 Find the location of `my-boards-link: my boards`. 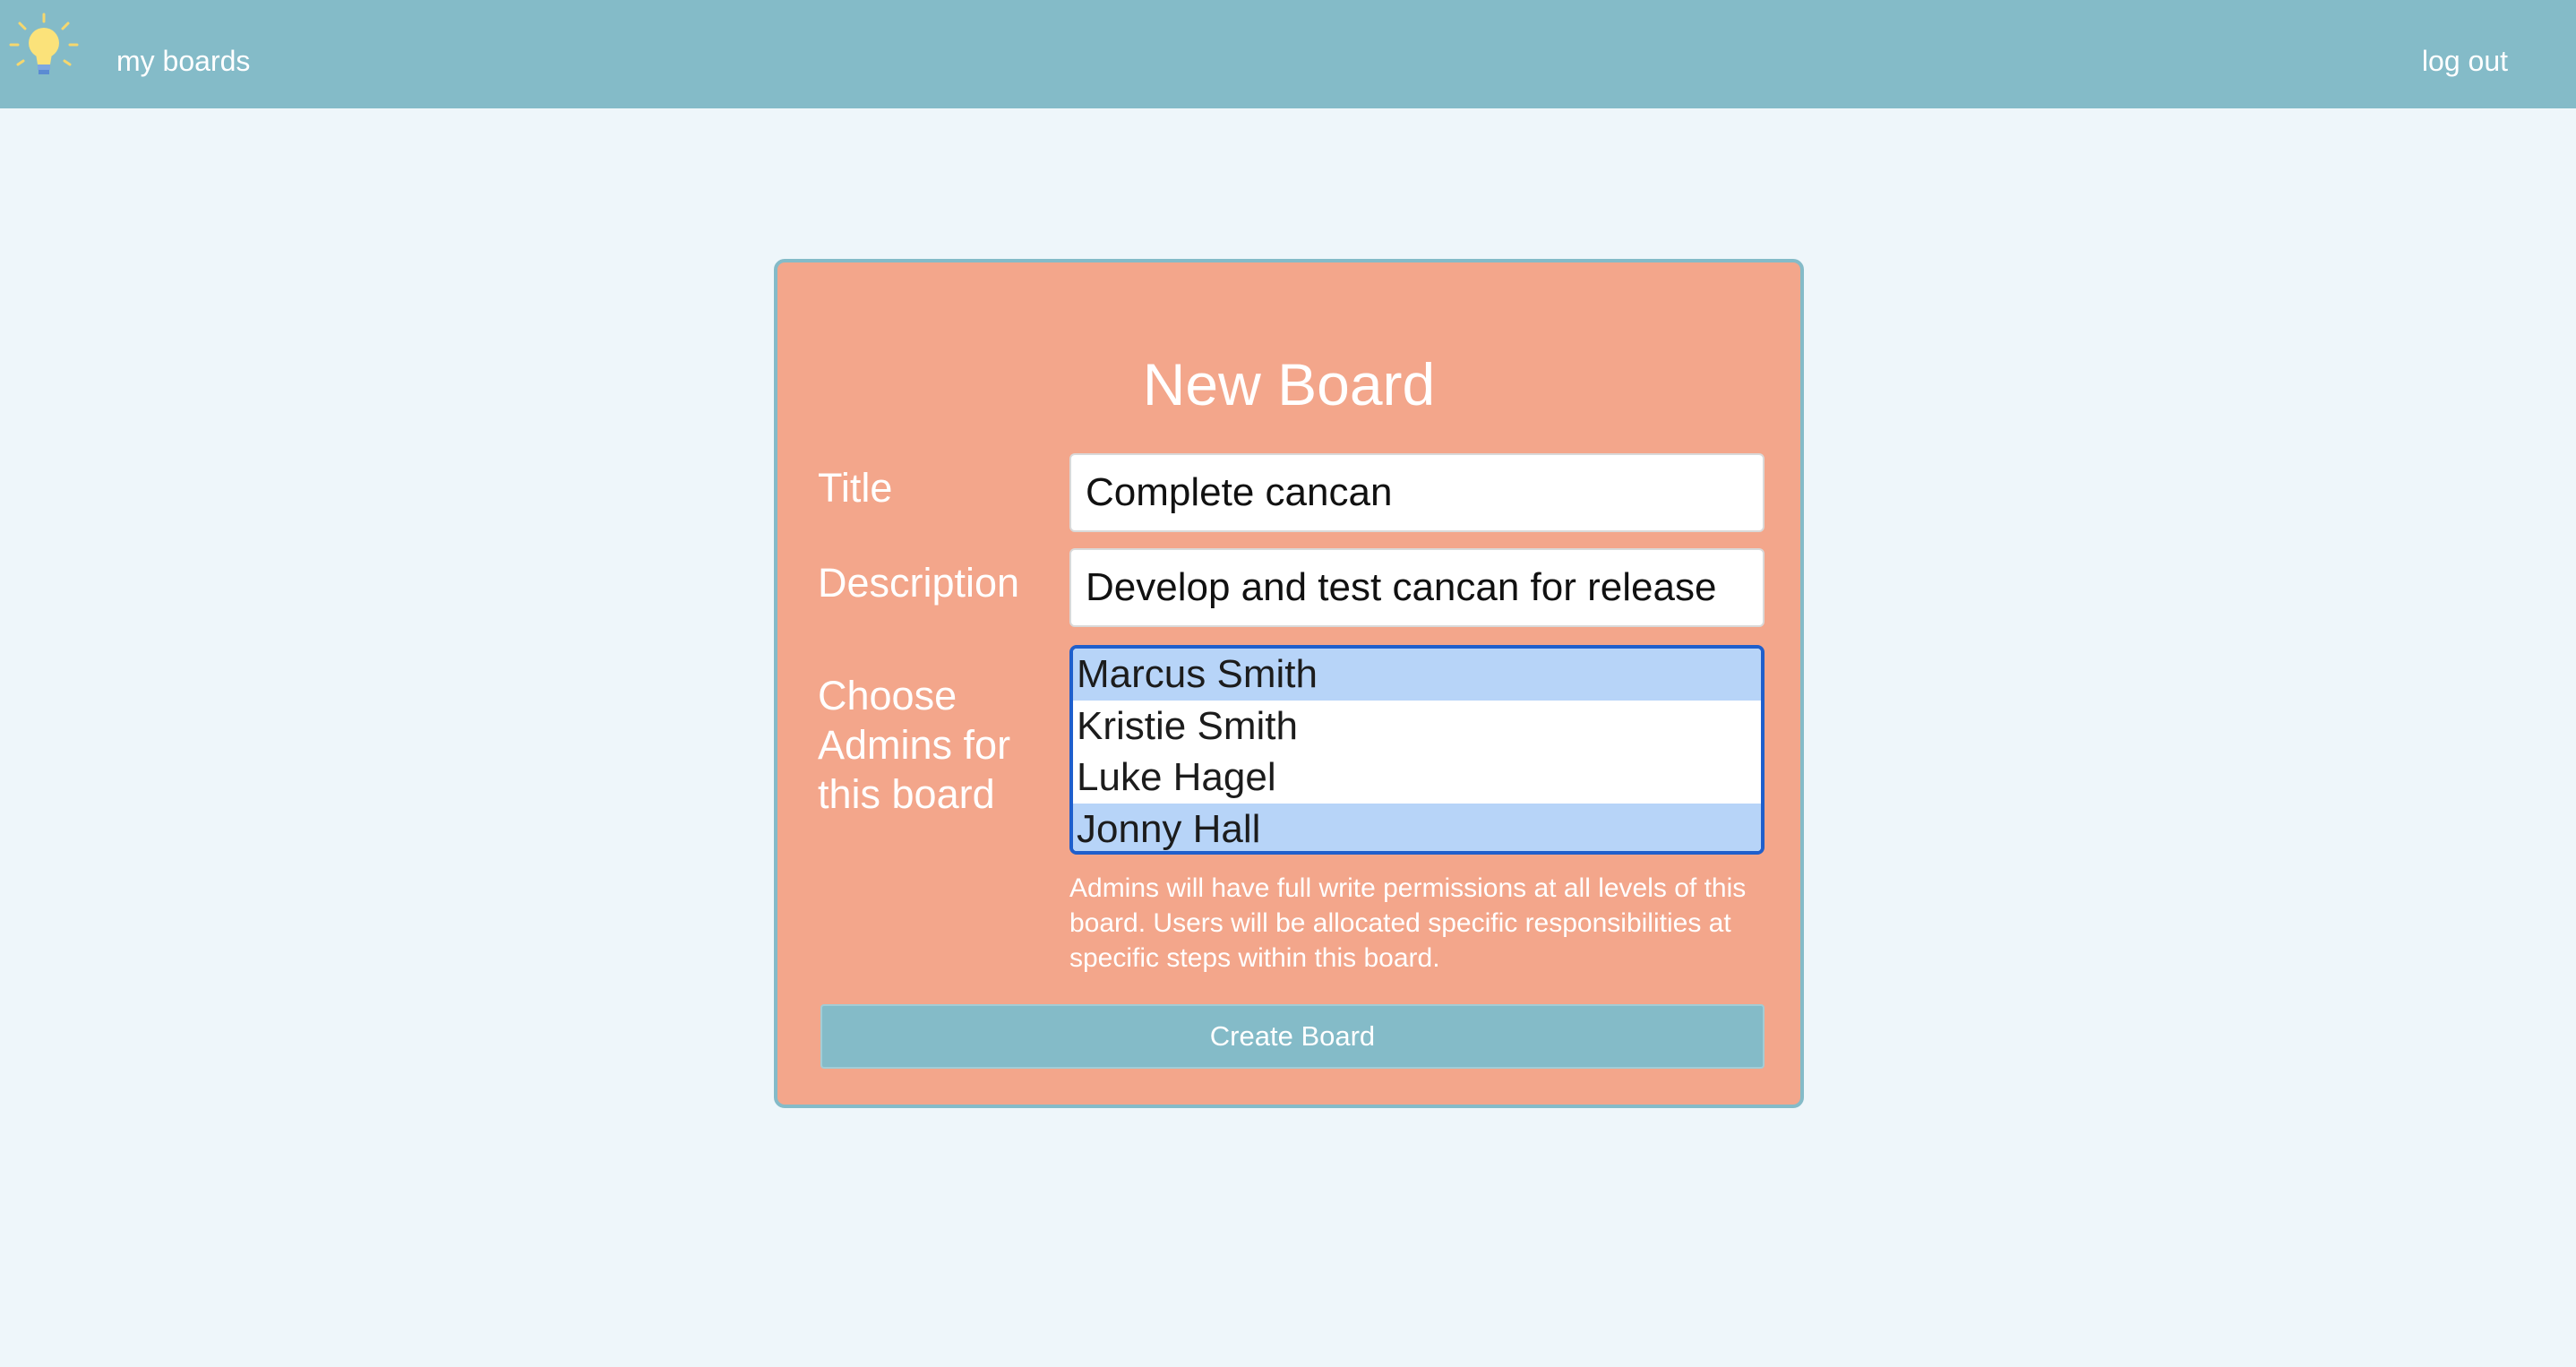

my-boards-link: my boards is located at coordinates (183, 60).